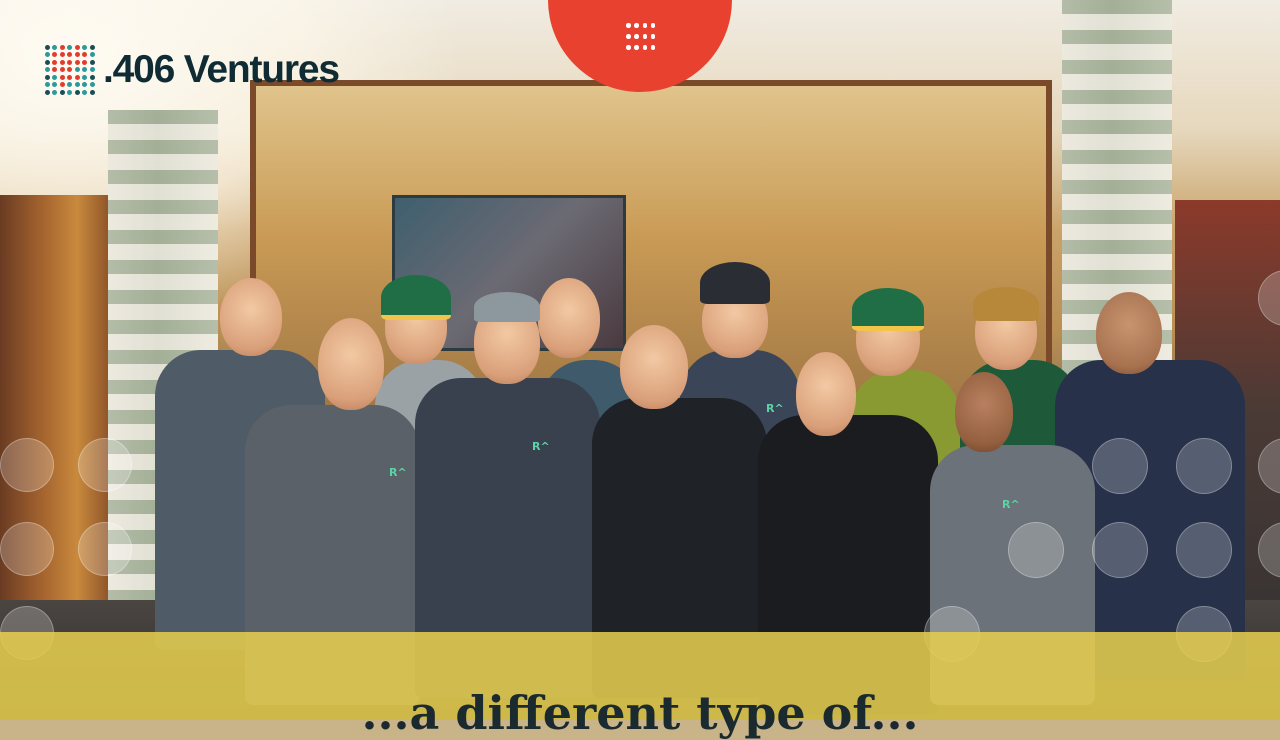  I want to click on brand-logo-link: .406 Ventures, so click(192, 70).